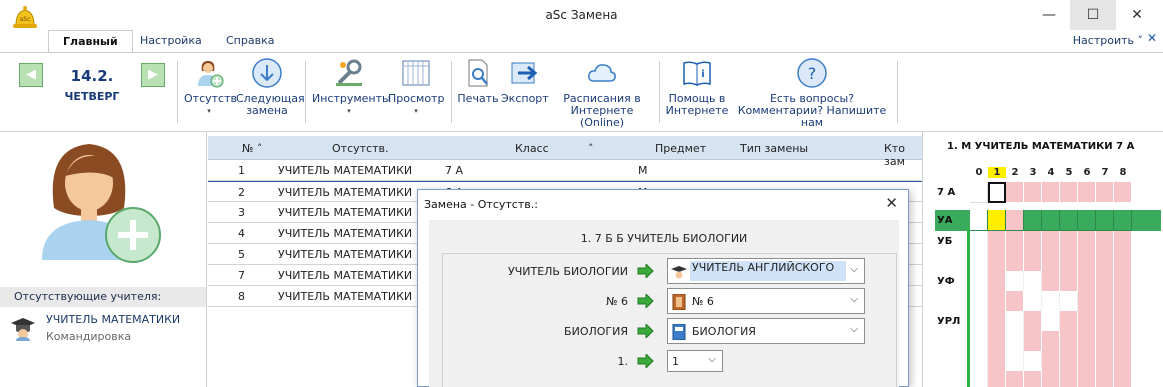  Describe the element at coordinates (1152, 38) in the screenshot. I see `close-ribbon-icon: ✕` at that location.